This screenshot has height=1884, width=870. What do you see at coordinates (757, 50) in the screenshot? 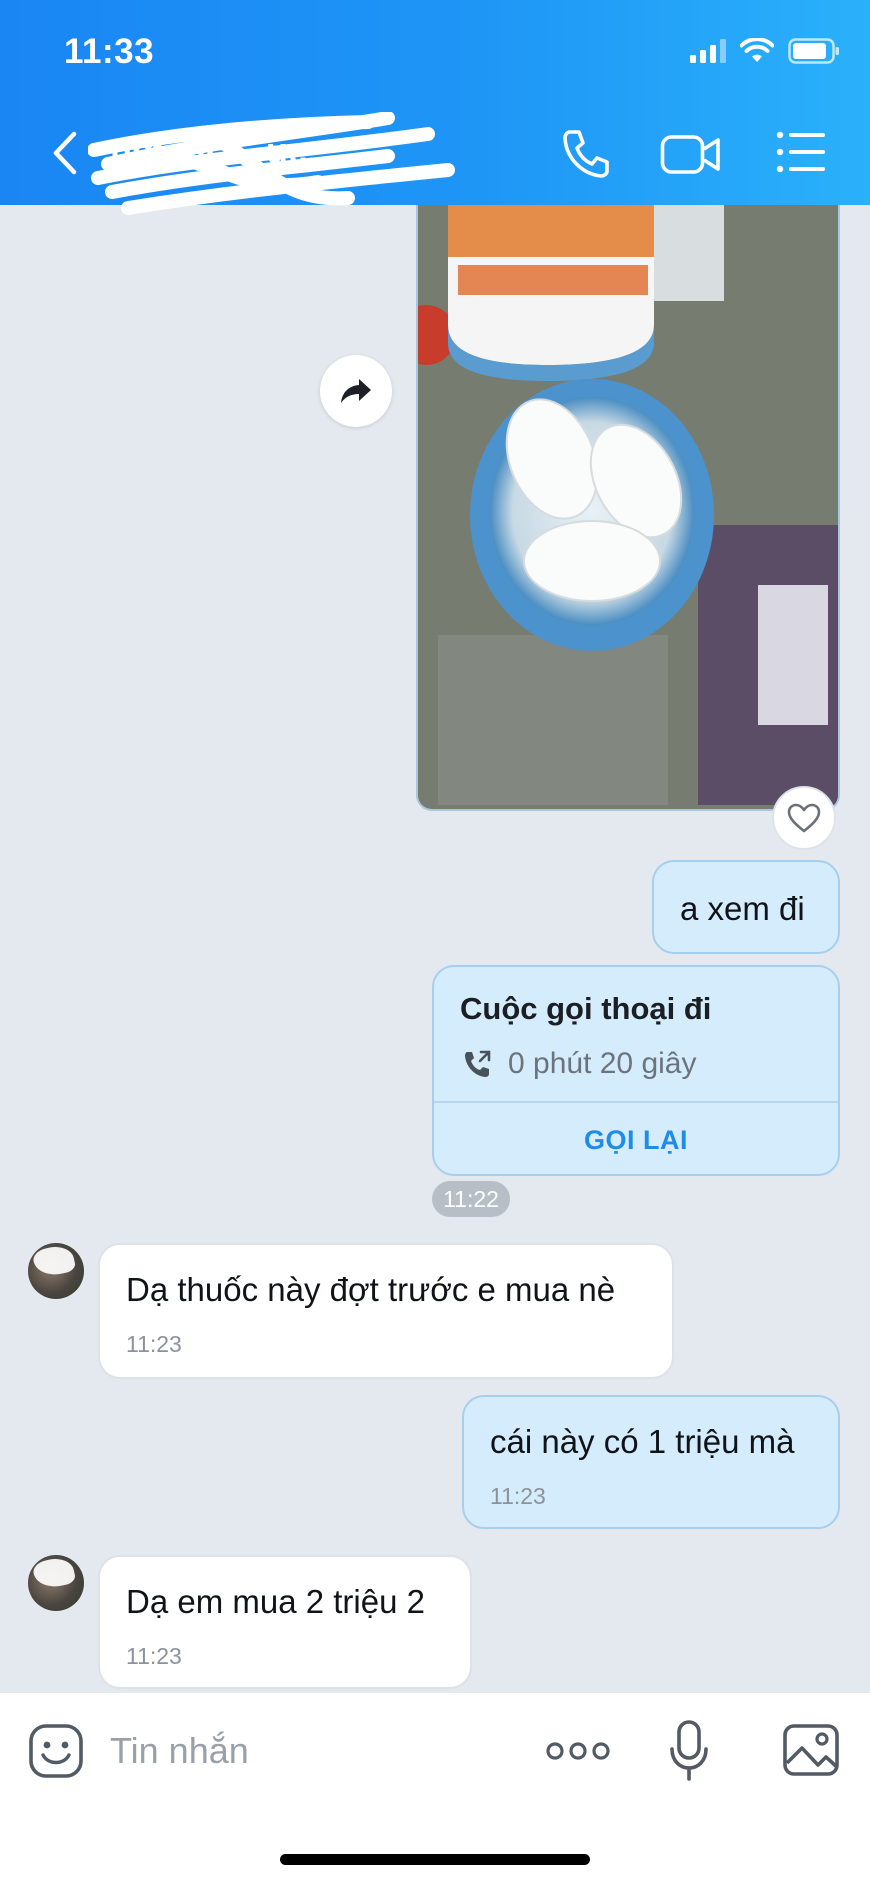
I see `wifi-icon` at bounding box center [757, 50].